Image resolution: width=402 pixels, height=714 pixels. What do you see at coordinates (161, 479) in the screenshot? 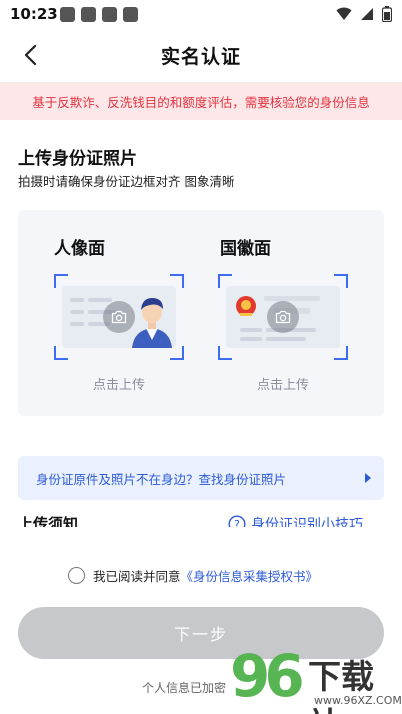
I see `tip-text: 身份证原件及照片不在身边？查找身份证照片` at bounding box center [161, 479].